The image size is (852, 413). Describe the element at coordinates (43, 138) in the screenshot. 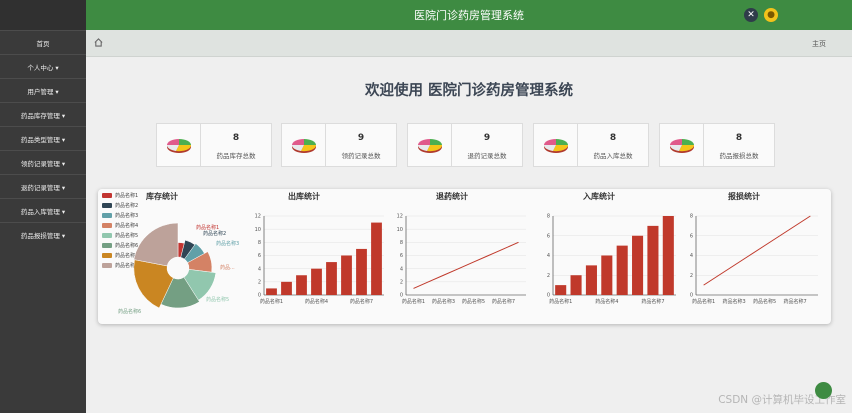

I see `sidebar-item-drug-types: 药品类型管理 ▾` at that location.